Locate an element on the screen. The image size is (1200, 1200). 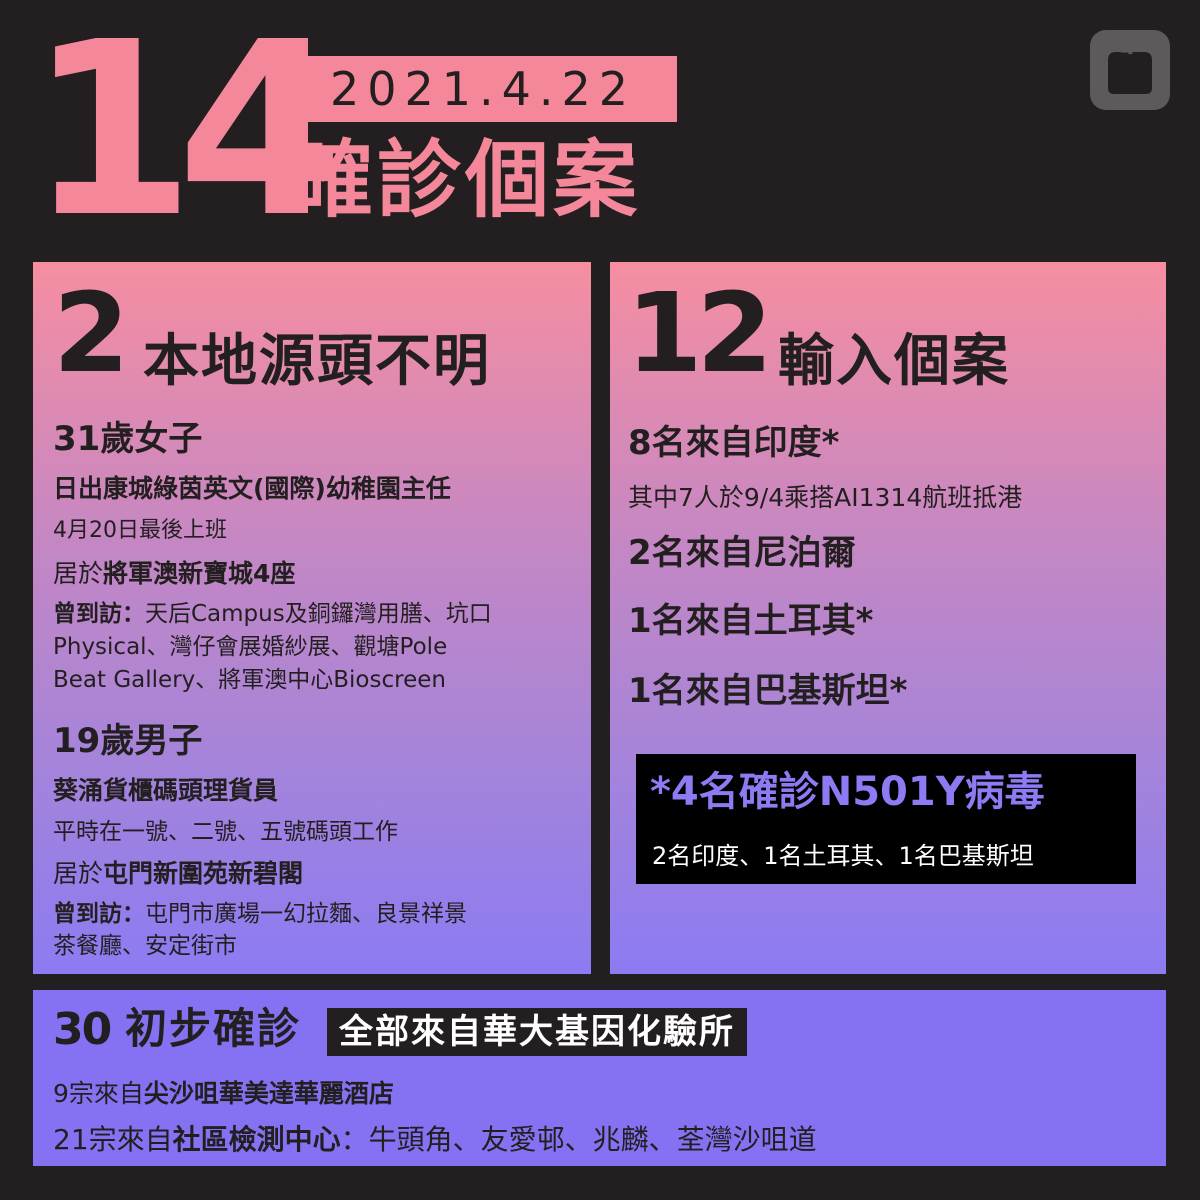
line2-prefix: 21宗來自 is located at coordinates (113, 1139).